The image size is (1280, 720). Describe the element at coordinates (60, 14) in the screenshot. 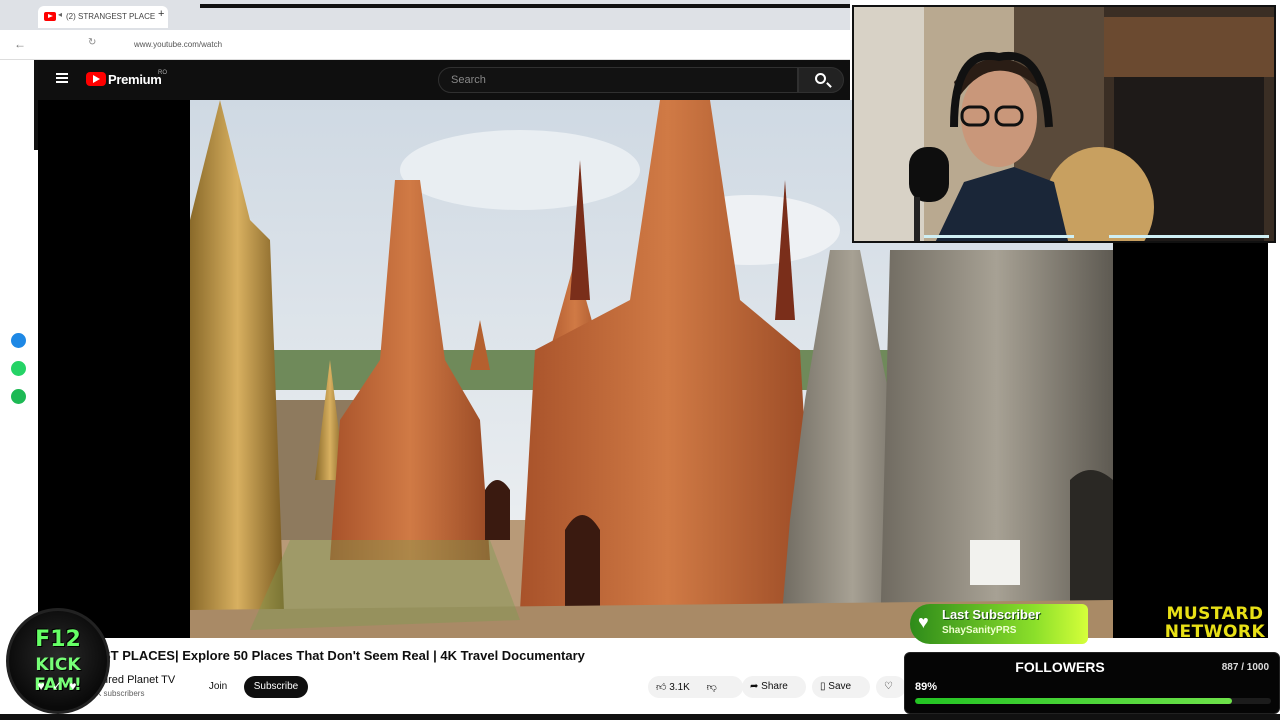

I see `speaker-icon: ◂` at that location.